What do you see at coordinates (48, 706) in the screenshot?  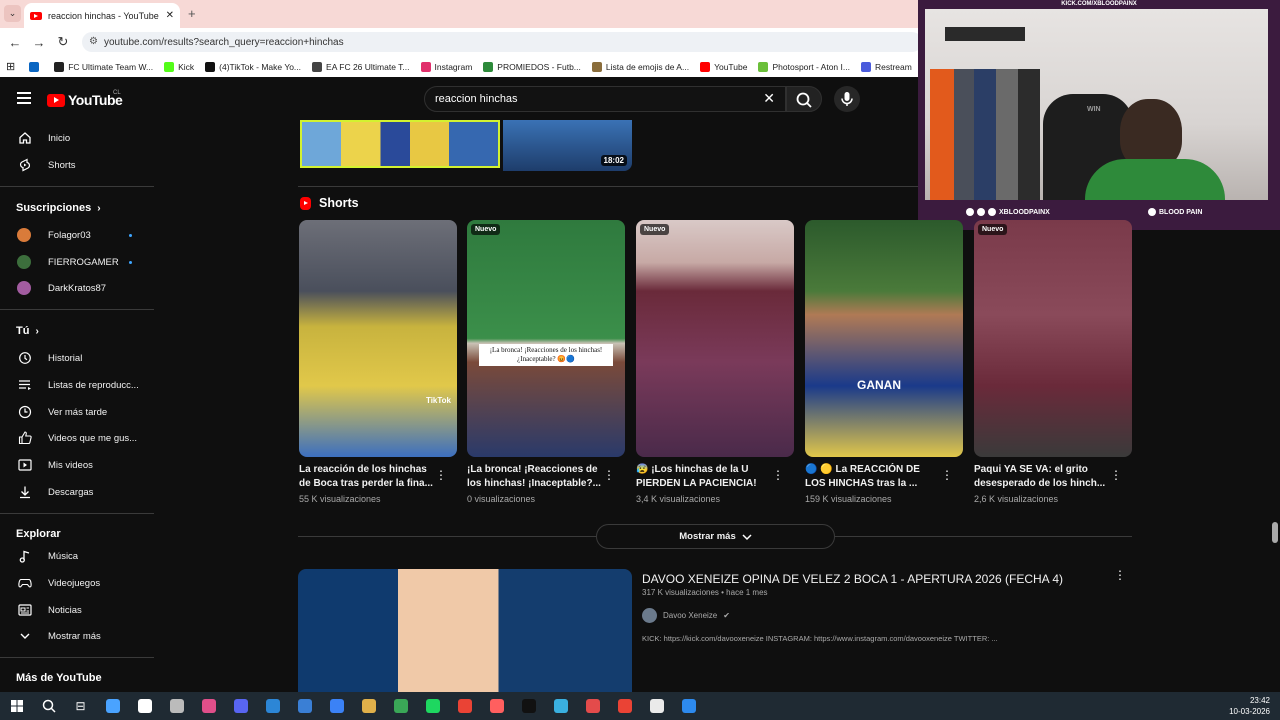 I see `taskbar-search-button` at bounding box center [48, 706].